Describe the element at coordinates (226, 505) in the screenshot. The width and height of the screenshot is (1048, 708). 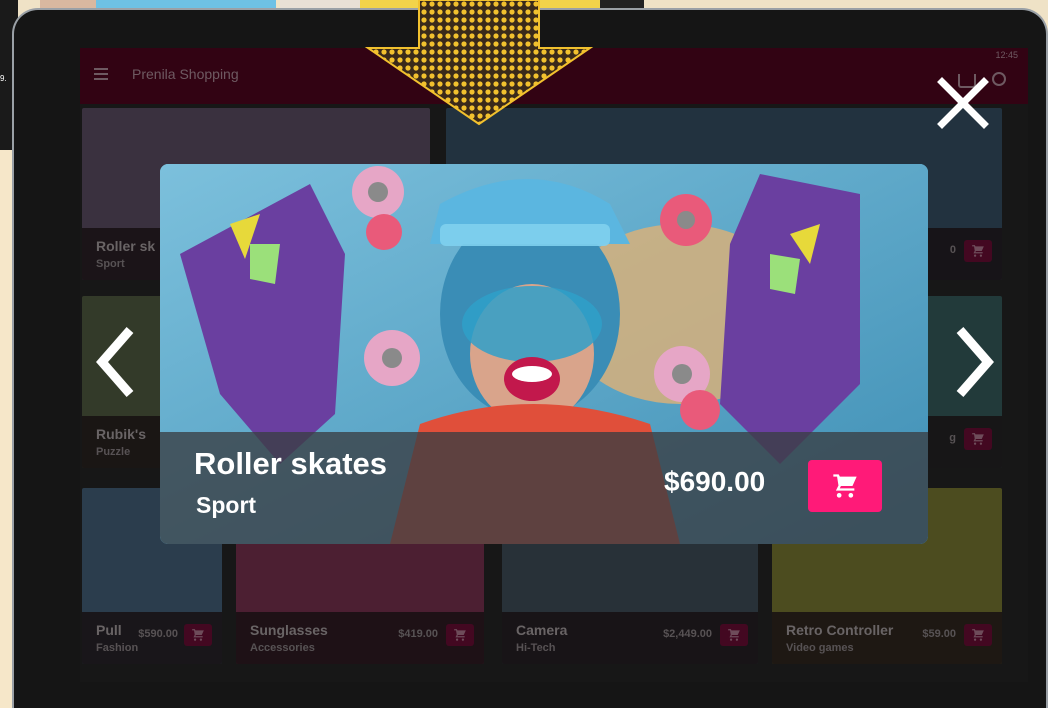
I see `product-category: Sport` at that location.